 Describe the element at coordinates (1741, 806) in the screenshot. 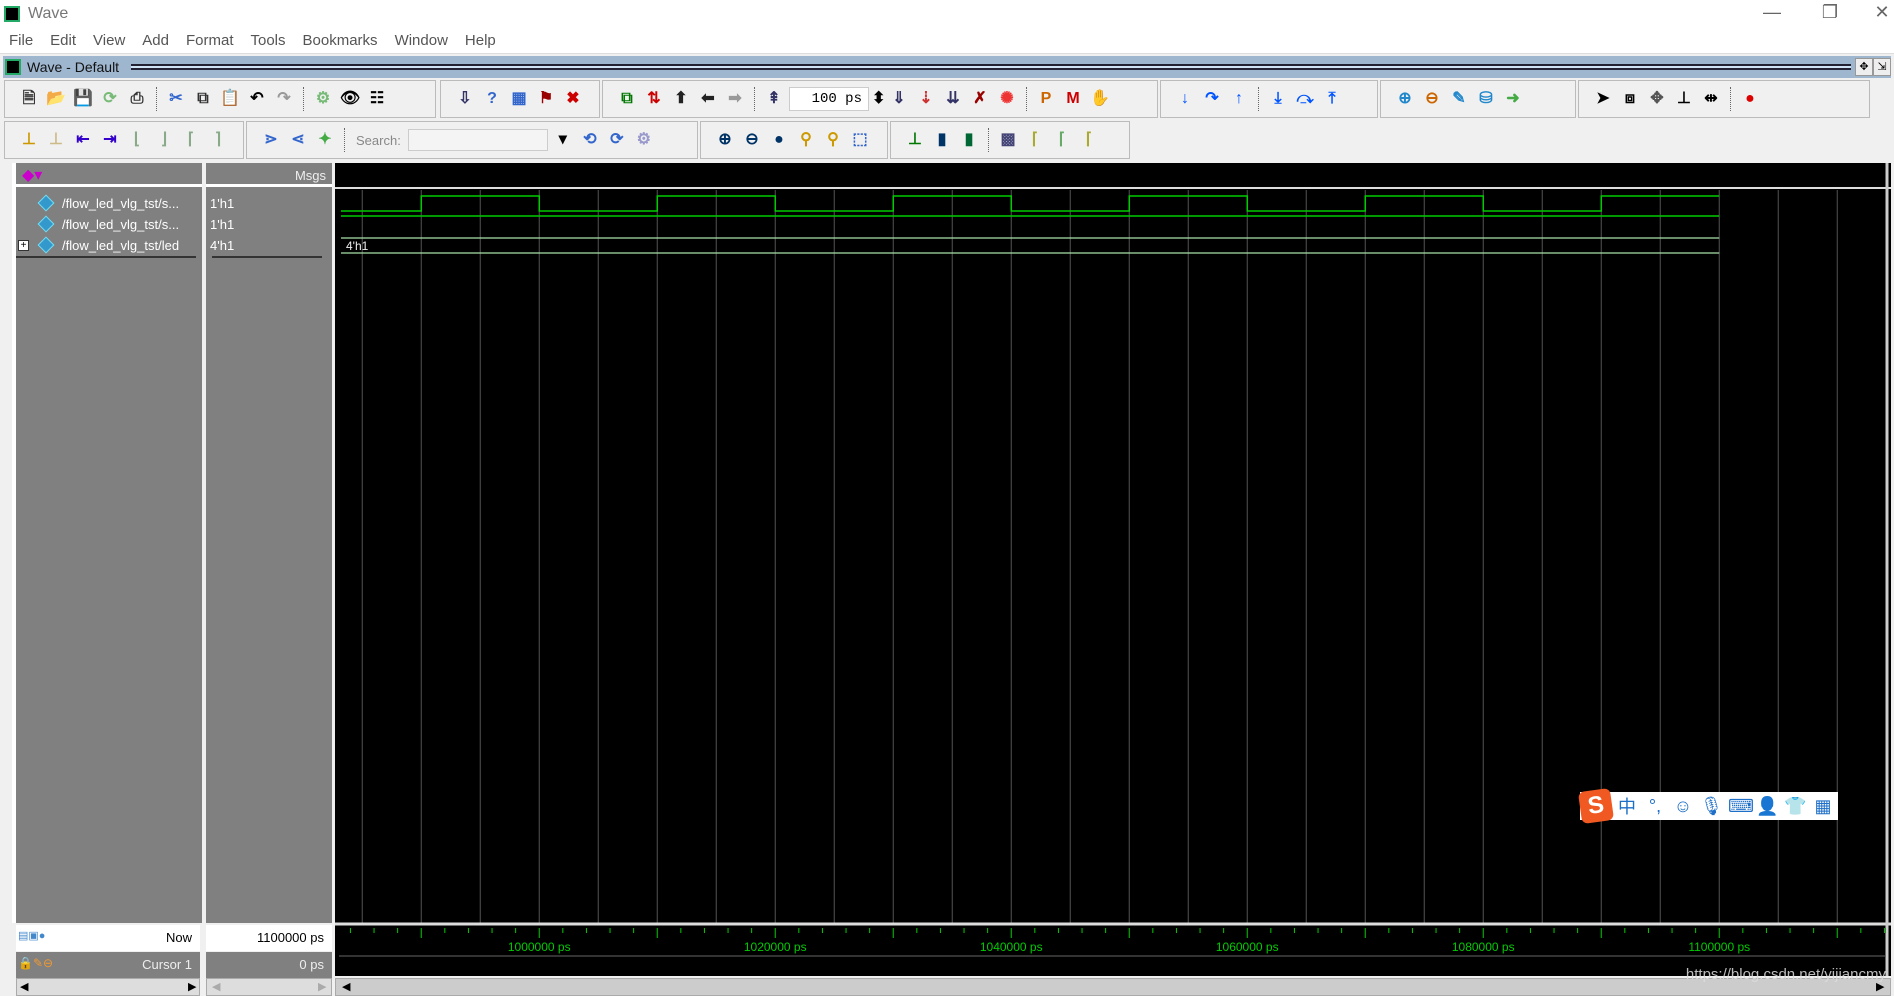

I see `ime-item: ⌨` at that location.